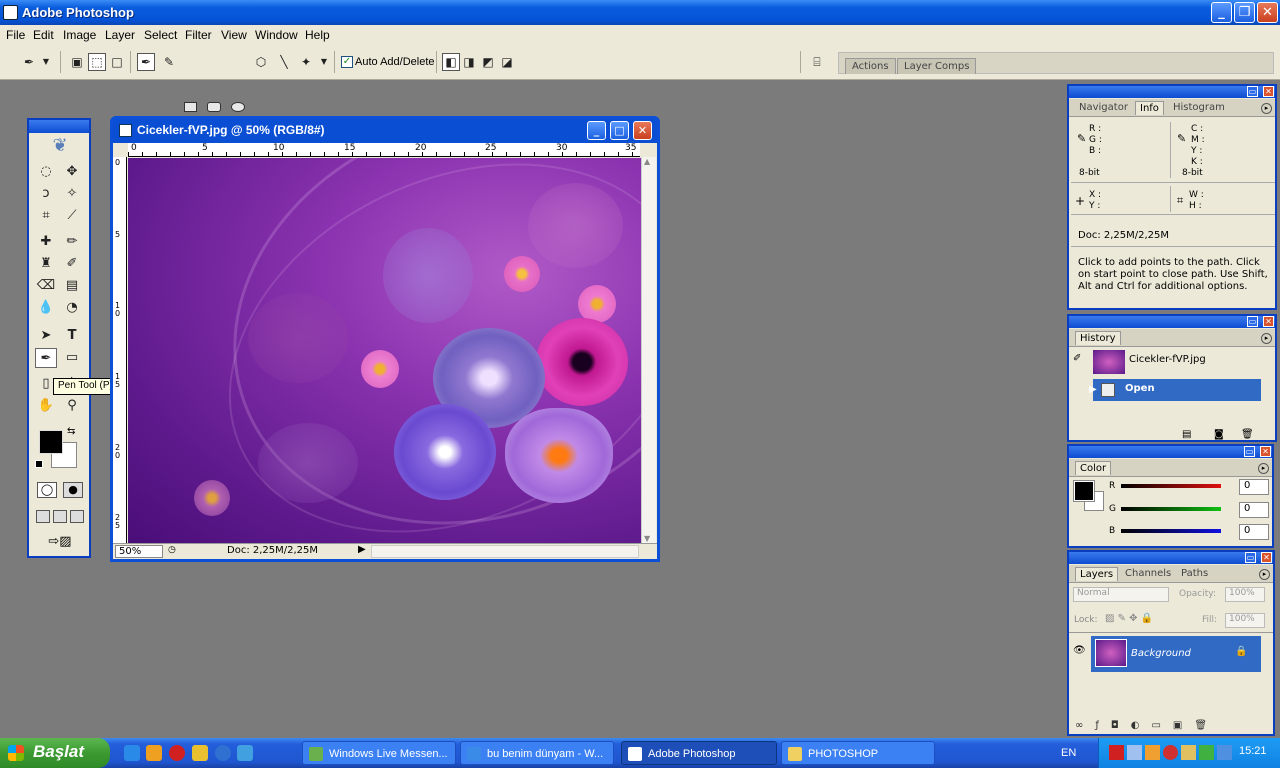  I want to click on screen-mode-full-menu-icon, so click(60, 516).